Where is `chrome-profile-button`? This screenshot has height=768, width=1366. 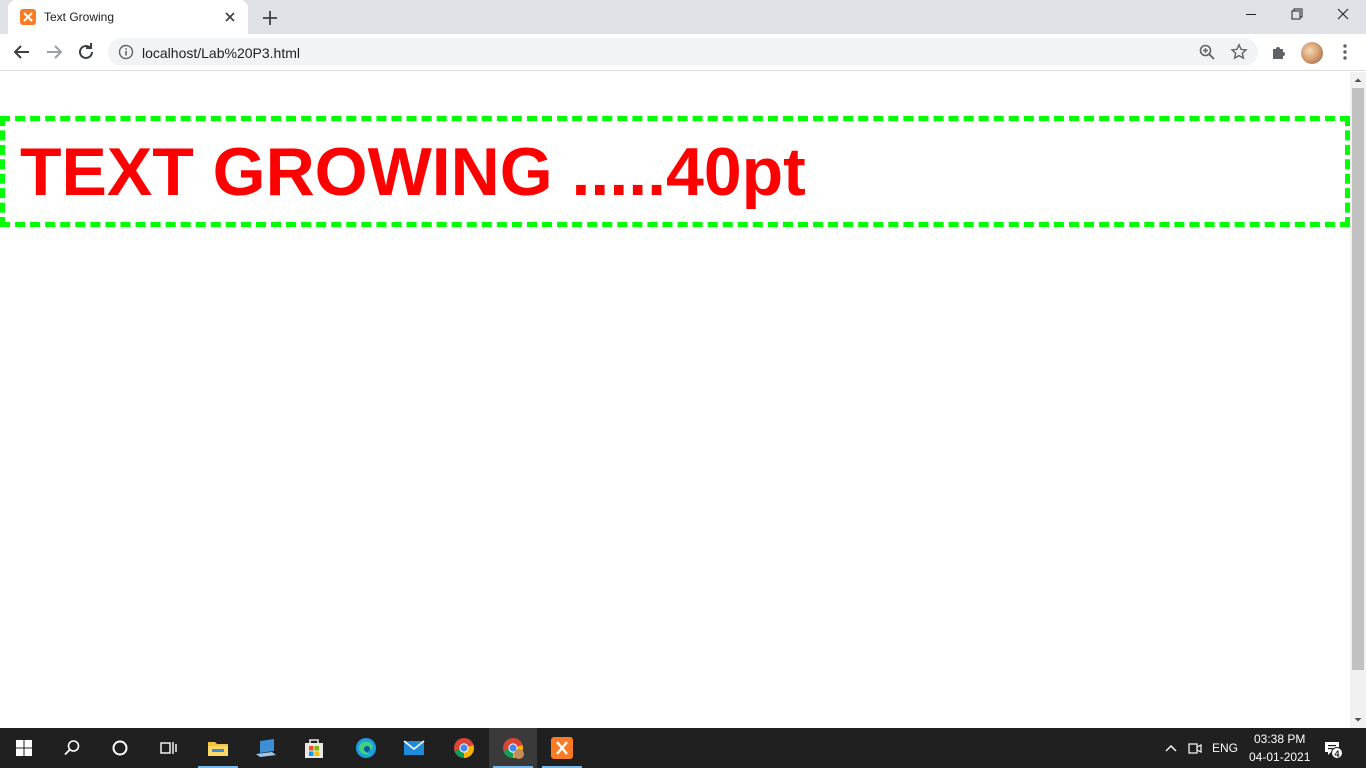 chrome-profile-button is located at coordinates (513, 748).